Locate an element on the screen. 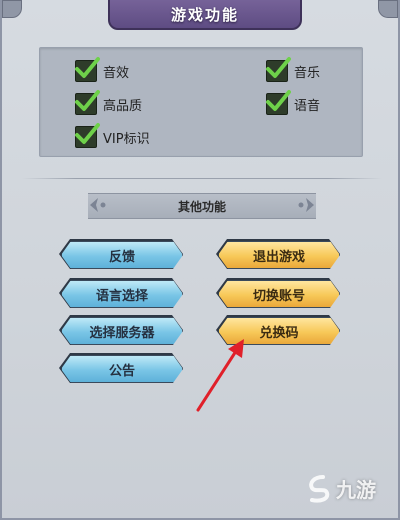  other-functions-header: 其他功能 is located at coordinates (202, 206).